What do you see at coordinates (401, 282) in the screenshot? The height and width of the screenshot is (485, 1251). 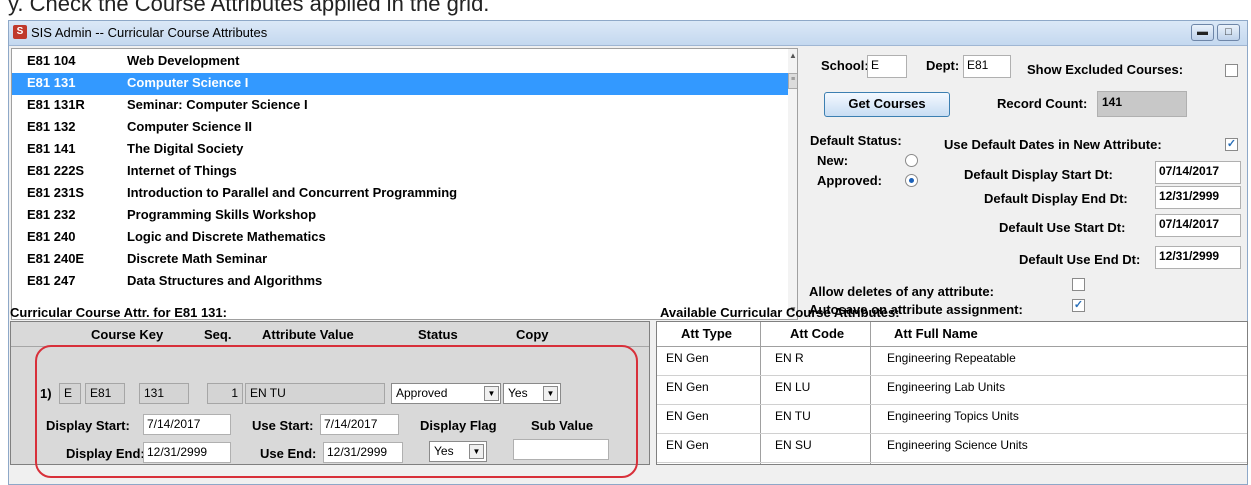 I see `course-row: E81 247 Data Structures and Algorithms` at bounding box center [401, 282].